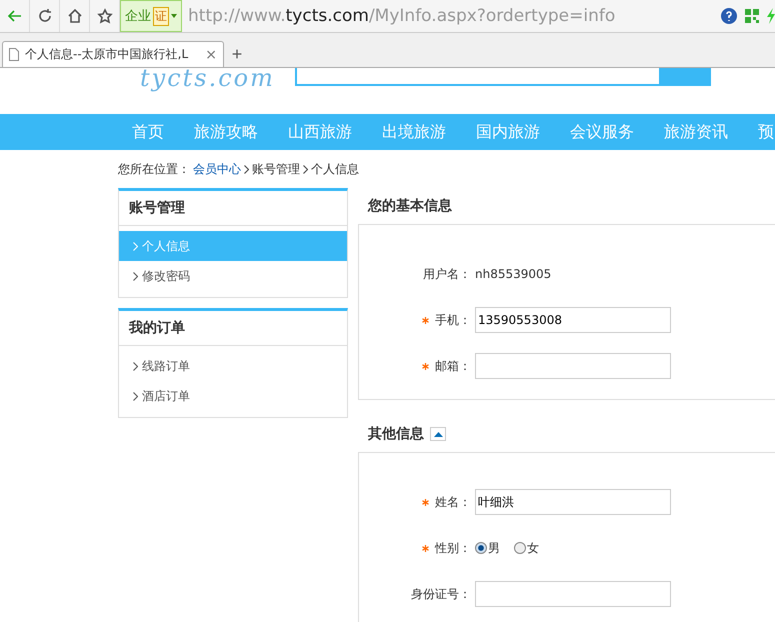  Describe the element at coordinates (729, 16) in the screenshot. I see `help-icon` at that location.